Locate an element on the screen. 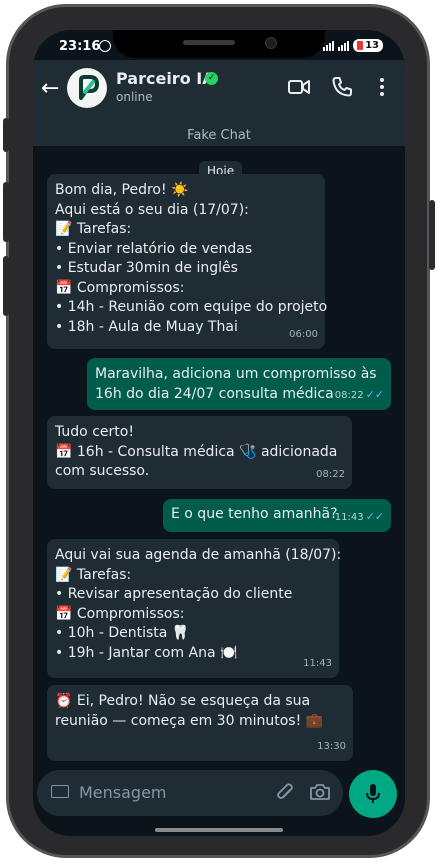 The height and width of the screenshot is (863, 438). keyboard-icon is located at coordinates (60, 791).